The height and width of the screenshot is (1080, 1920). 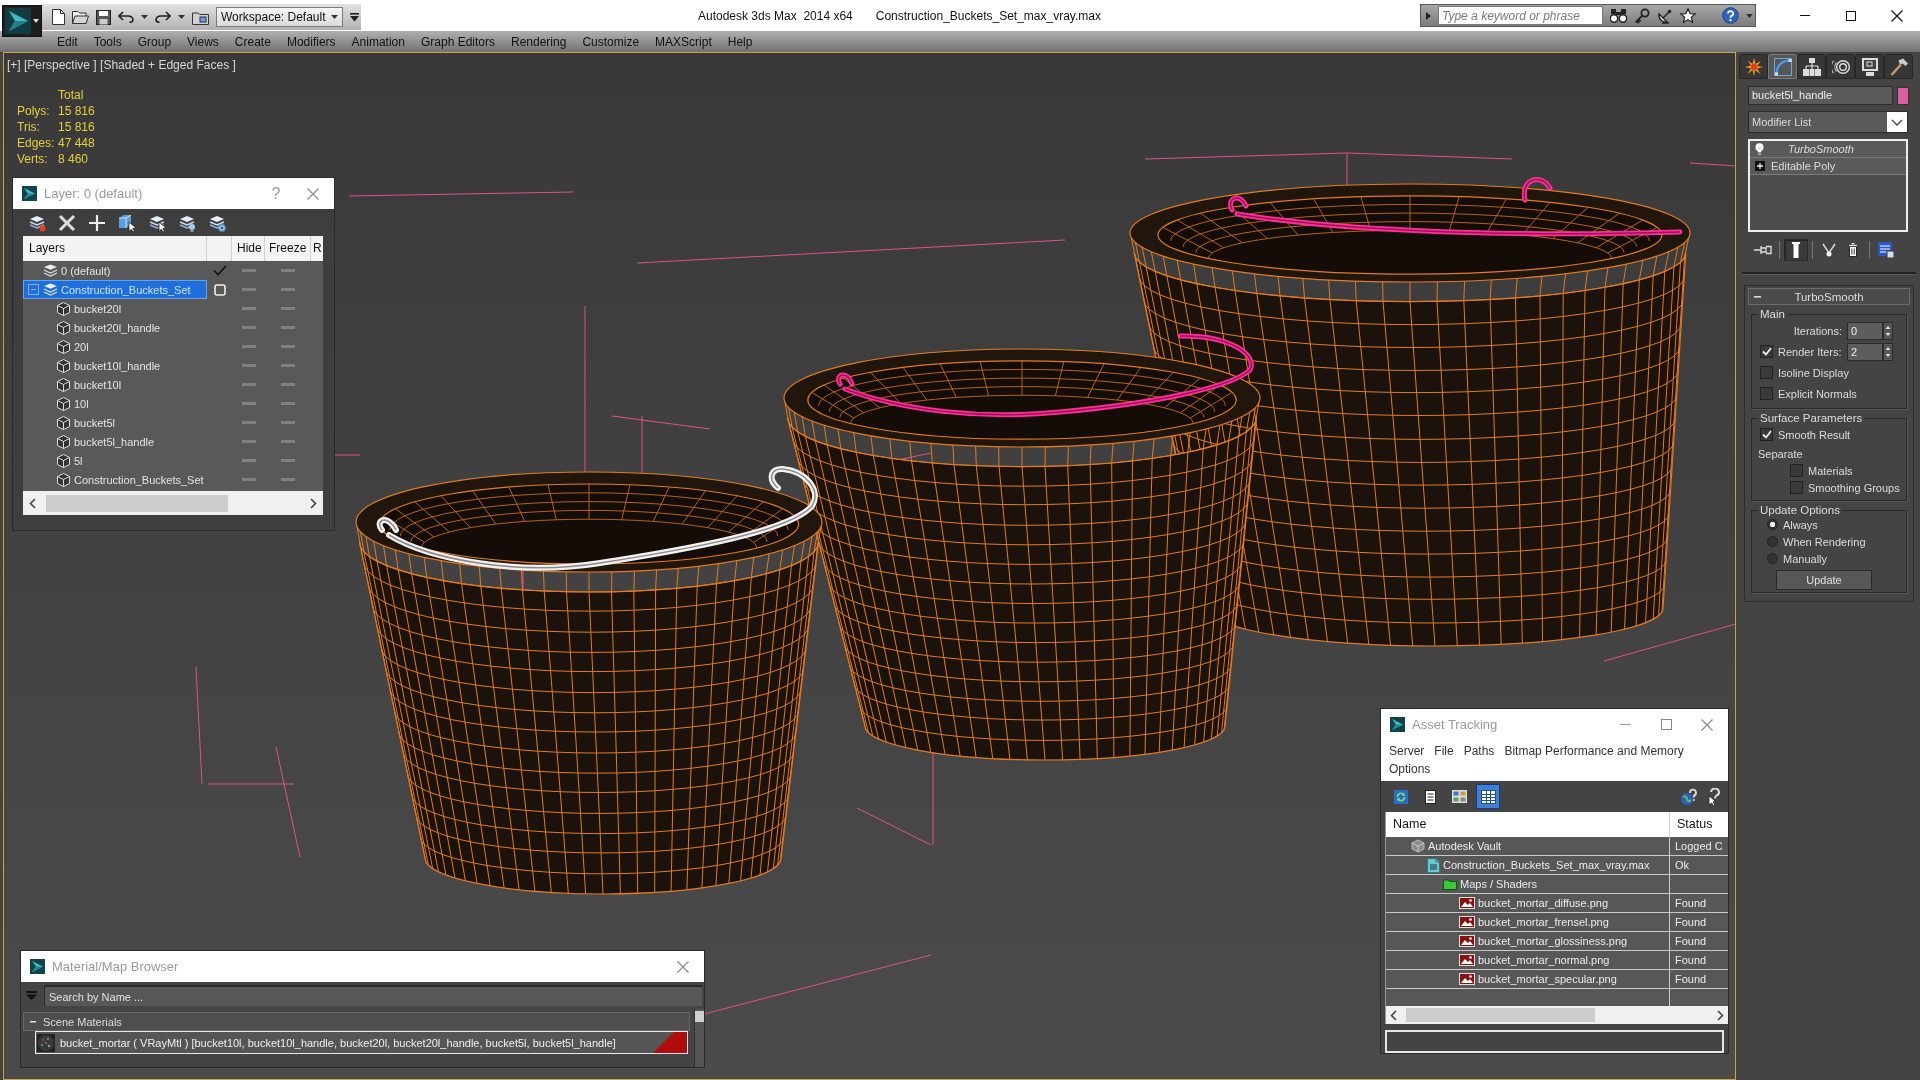 I want to click on menu-item: Rendering, so click(x=539, y=41).